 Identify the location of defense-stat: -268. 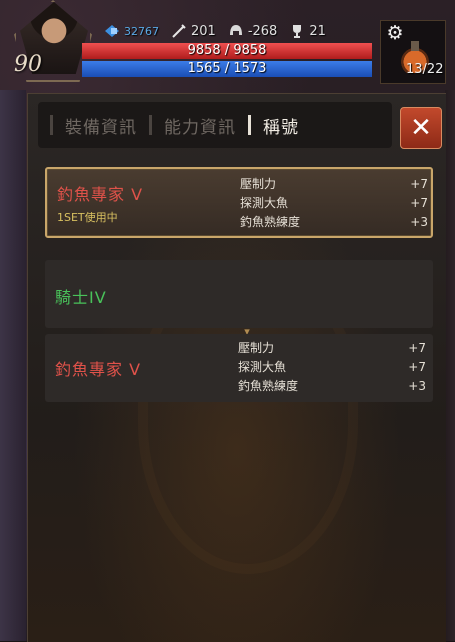
(252, 31).